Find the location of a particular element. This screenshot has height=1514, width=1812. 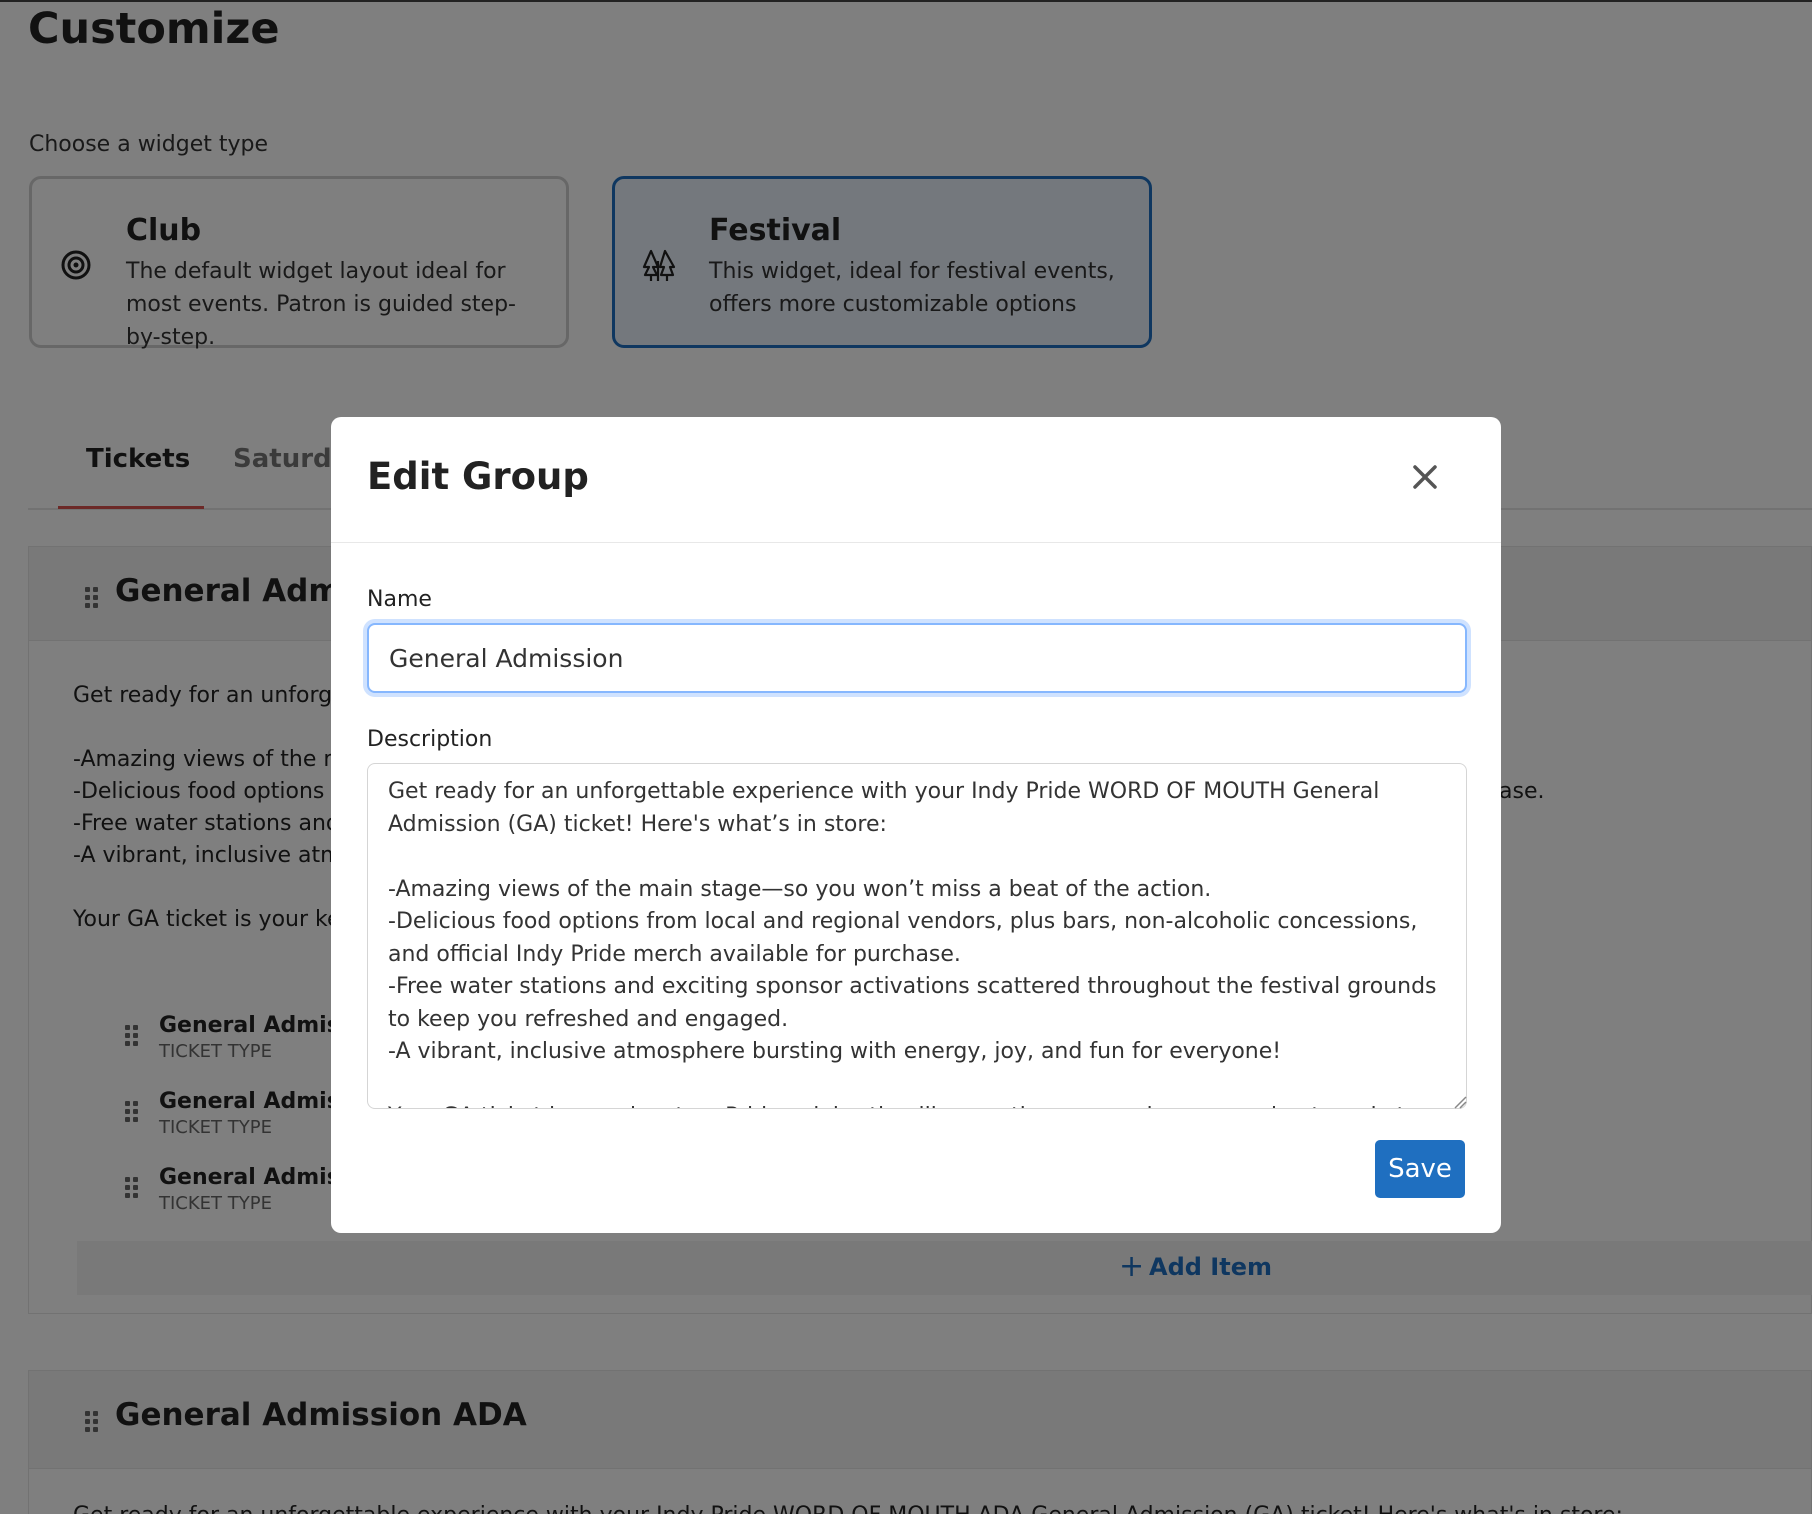

name-label: Name is located at coordinates (399, 599).